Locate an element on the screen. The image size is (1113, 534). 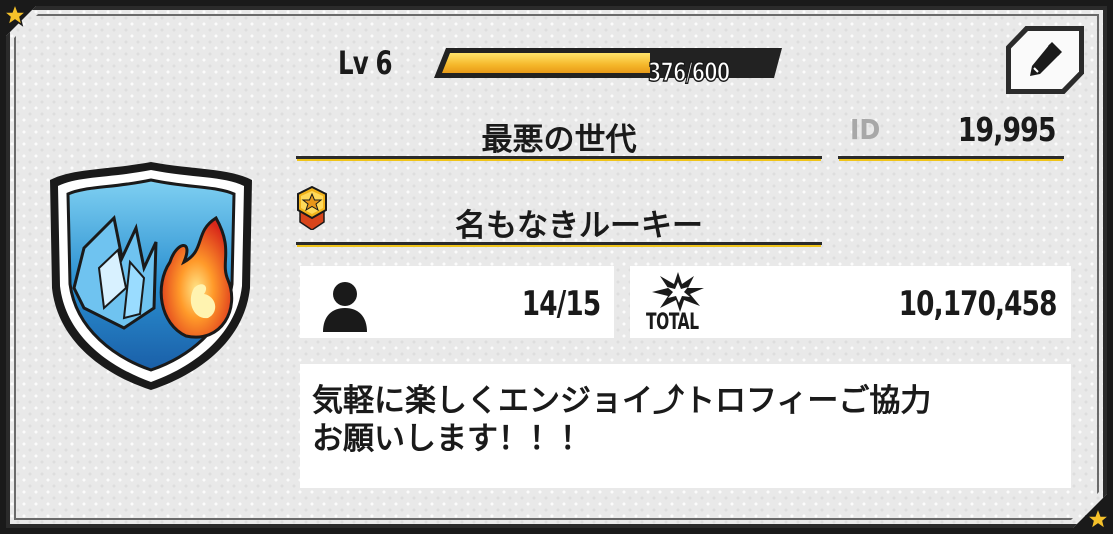
xp-progress-bar is located at coordinates (608, 63).